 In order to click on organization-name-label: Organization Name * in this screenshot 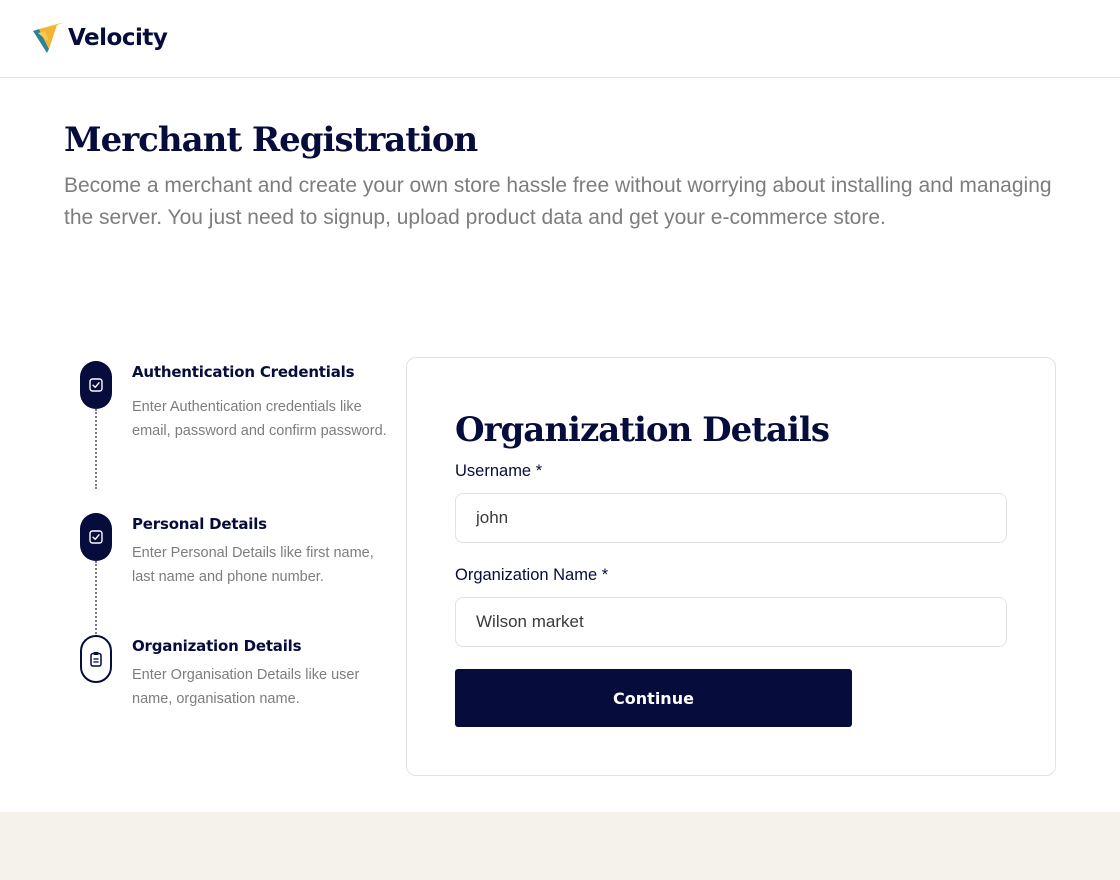, I will do `click(532, 575)`.